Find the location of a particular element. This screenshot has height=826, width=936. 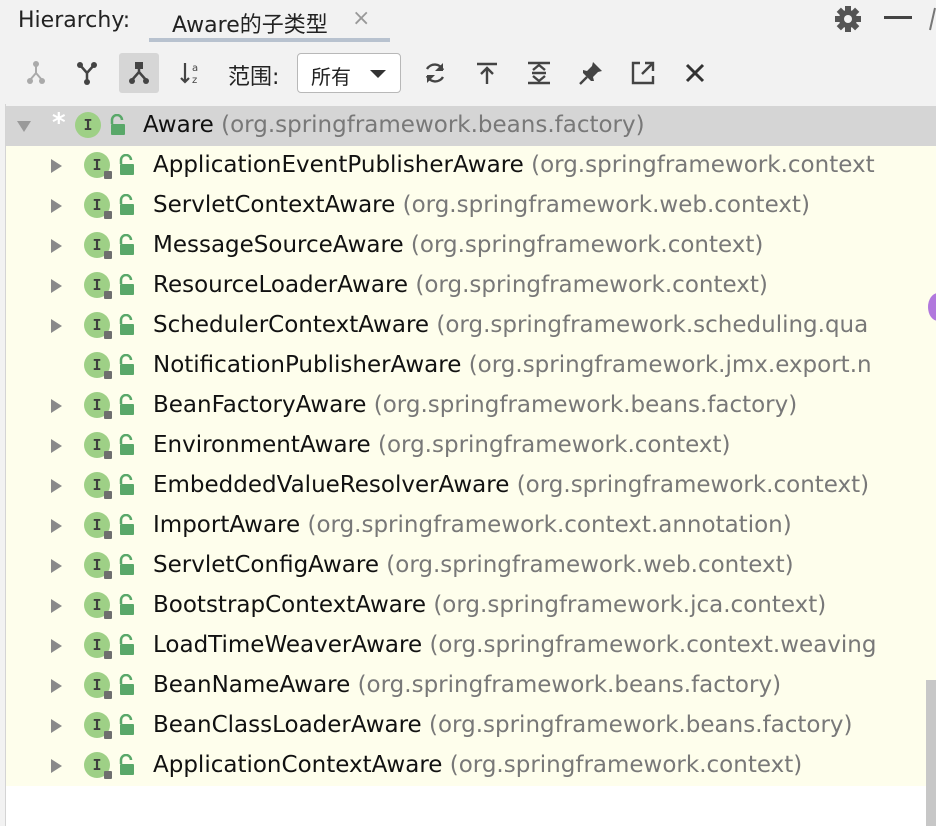

pin-icon is located at coordinates (590, 73).